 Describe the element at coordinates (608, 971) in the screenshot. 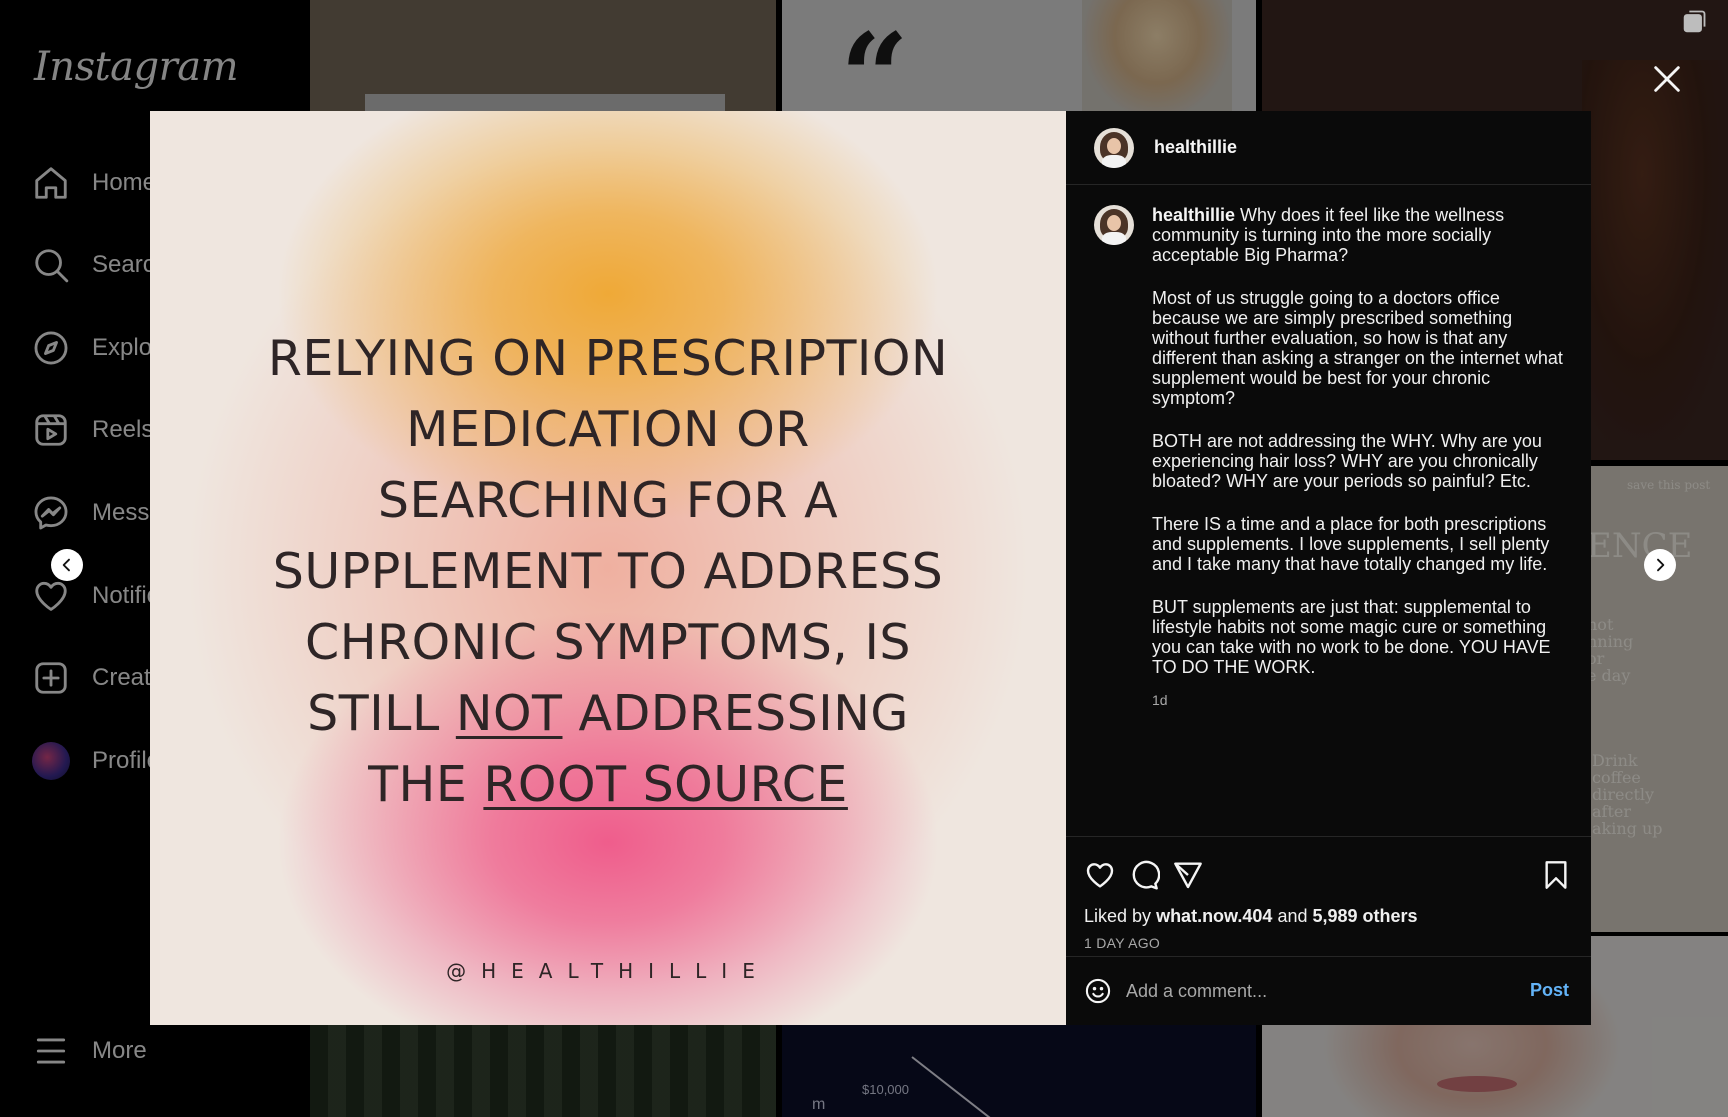

I see `post-image-handle: @HEALTHILLIE` at that location.